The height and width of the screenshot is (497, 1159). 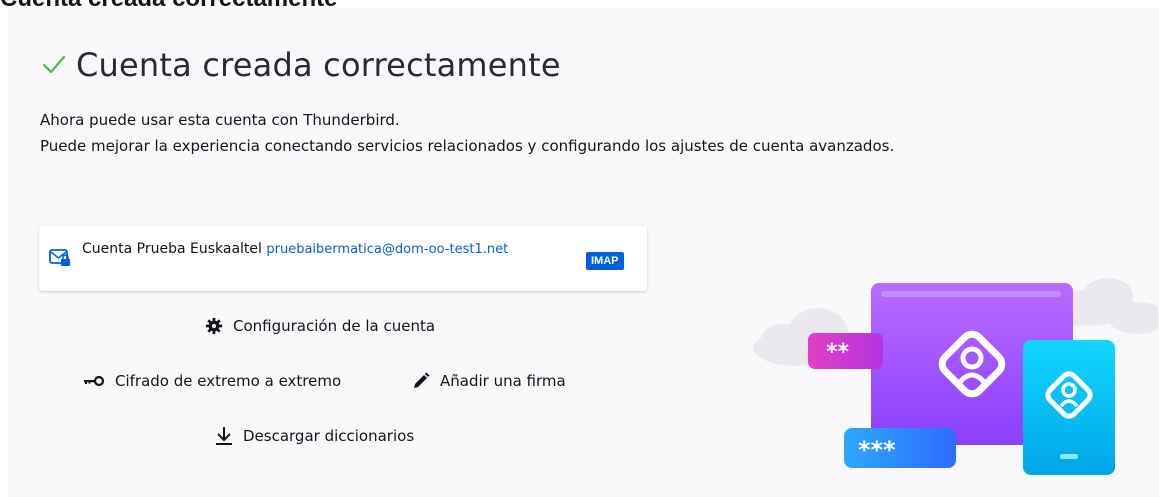 I want to click on account-settings-label: Configuración de la cuenta, so click(x=334, y=326).